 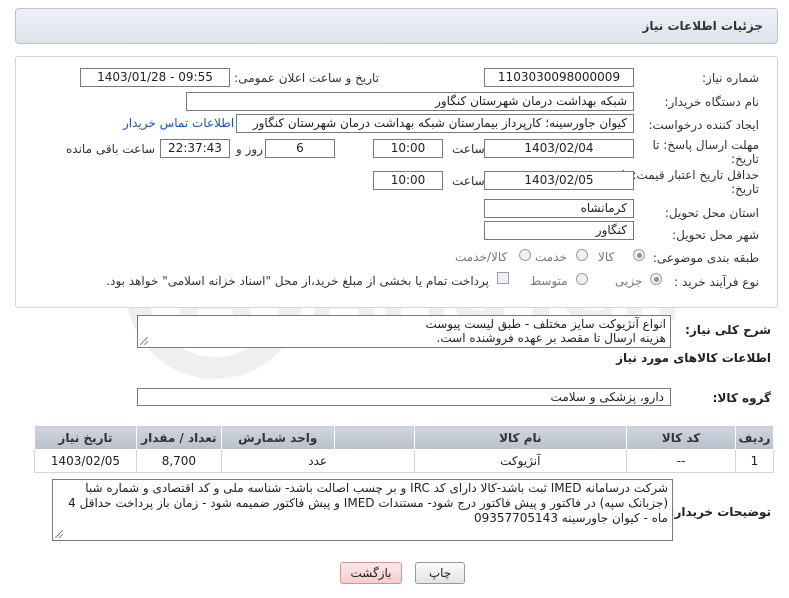 I want to click on reply-date-field: 1403/02/04, so click(x=559, y=148).